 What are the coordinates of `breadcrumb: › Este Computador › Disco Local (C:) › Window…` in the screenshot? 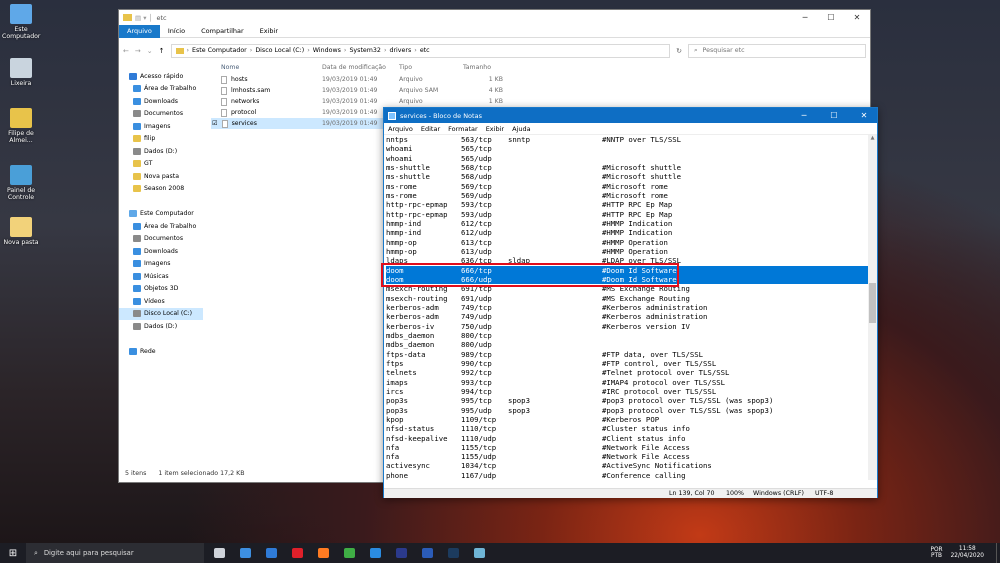 It's located at (420, 50).